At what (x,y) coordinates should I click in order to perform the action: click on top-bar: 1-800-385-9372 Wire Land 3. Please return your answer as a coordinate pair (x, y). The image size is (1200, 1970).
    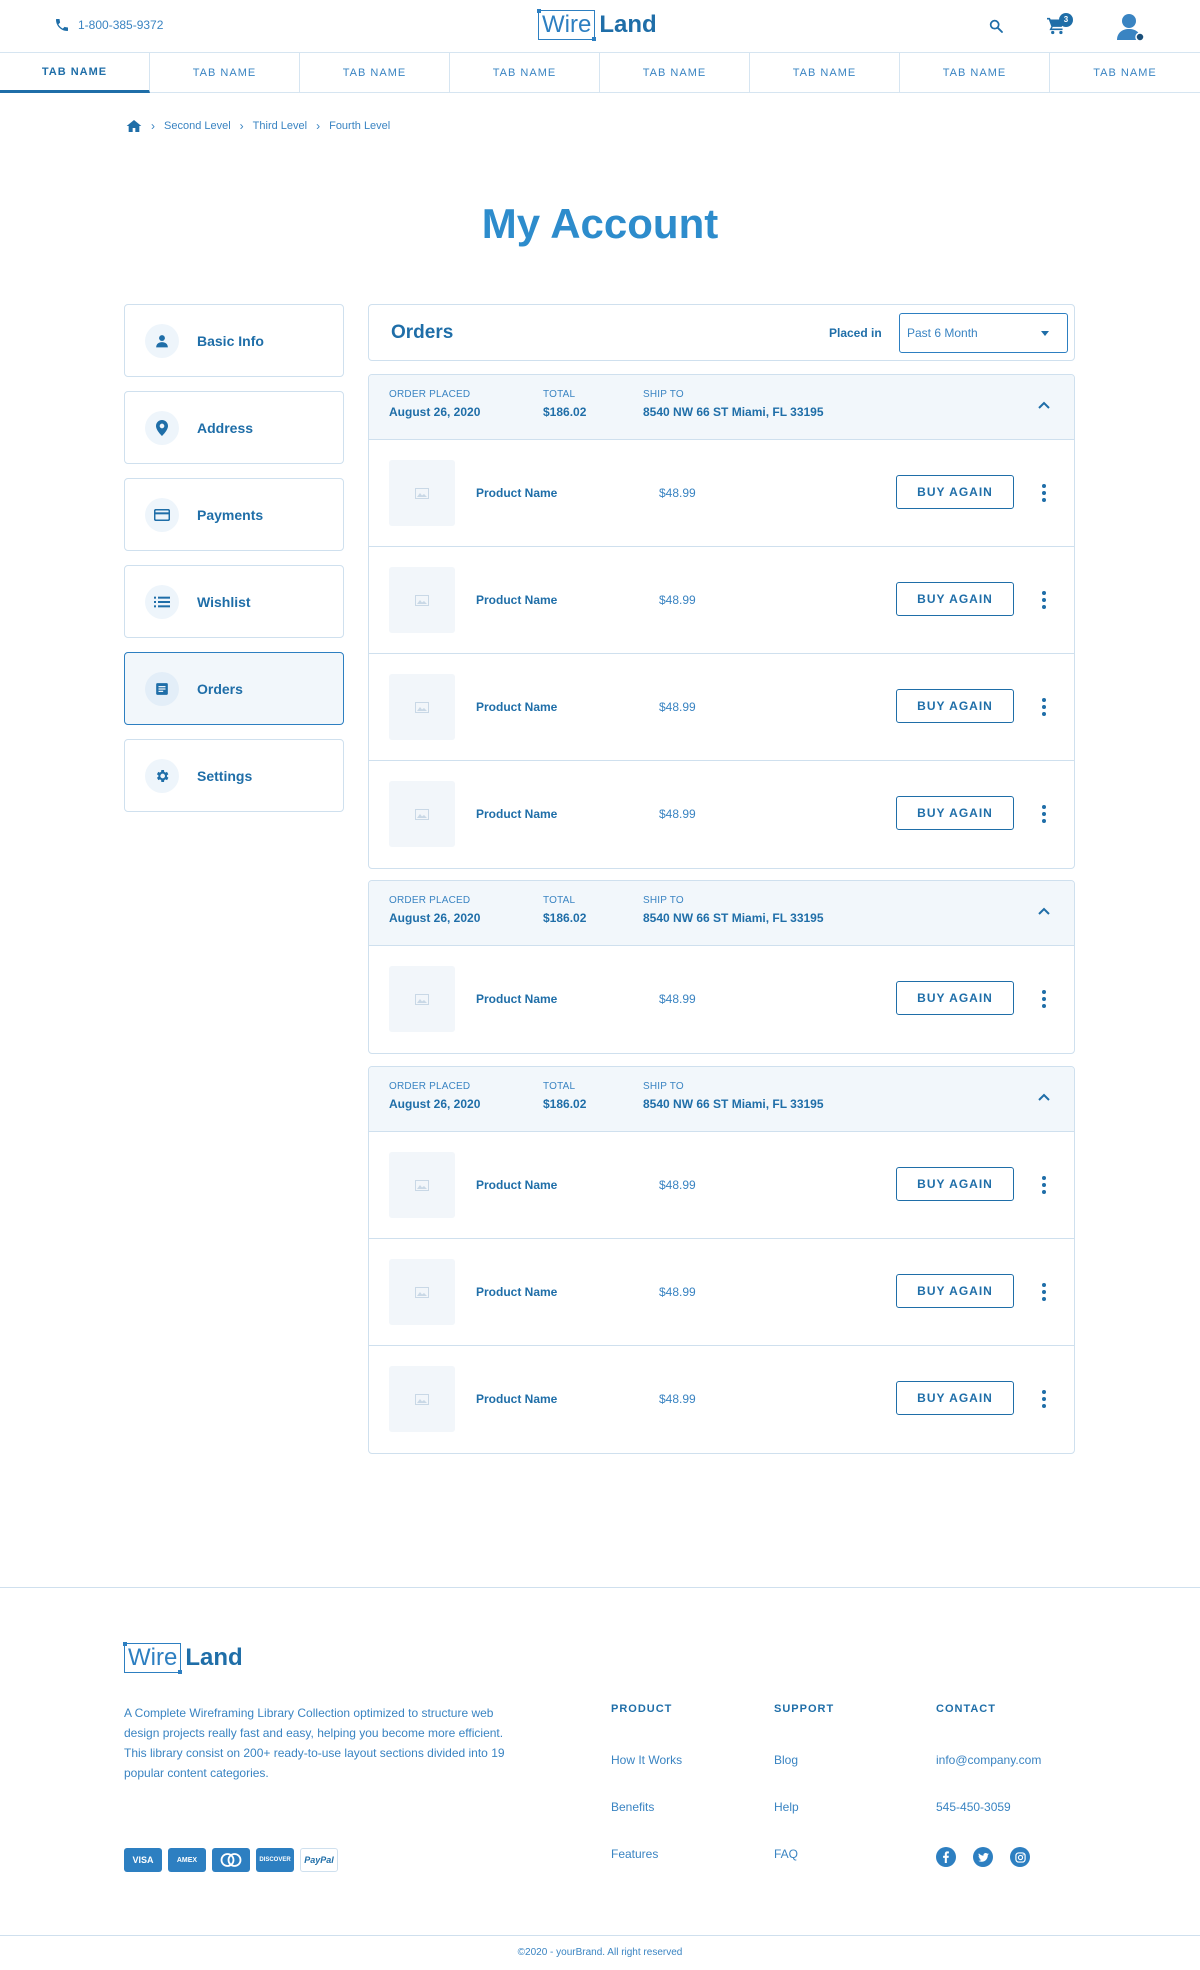
    Looking at the image, I should click on (600, 26).